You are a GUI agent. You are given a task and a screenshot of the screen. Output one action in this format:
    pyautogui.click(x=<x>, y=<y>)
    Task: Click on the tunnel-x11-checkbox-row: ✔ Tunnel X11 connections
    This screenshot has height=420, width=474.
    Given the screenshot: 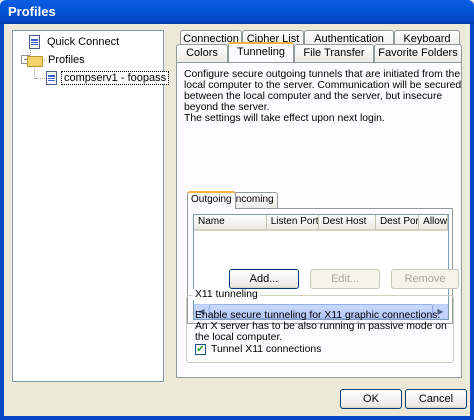 What is the action you would take?
    pyautogui.click(x=258, y=349)
    